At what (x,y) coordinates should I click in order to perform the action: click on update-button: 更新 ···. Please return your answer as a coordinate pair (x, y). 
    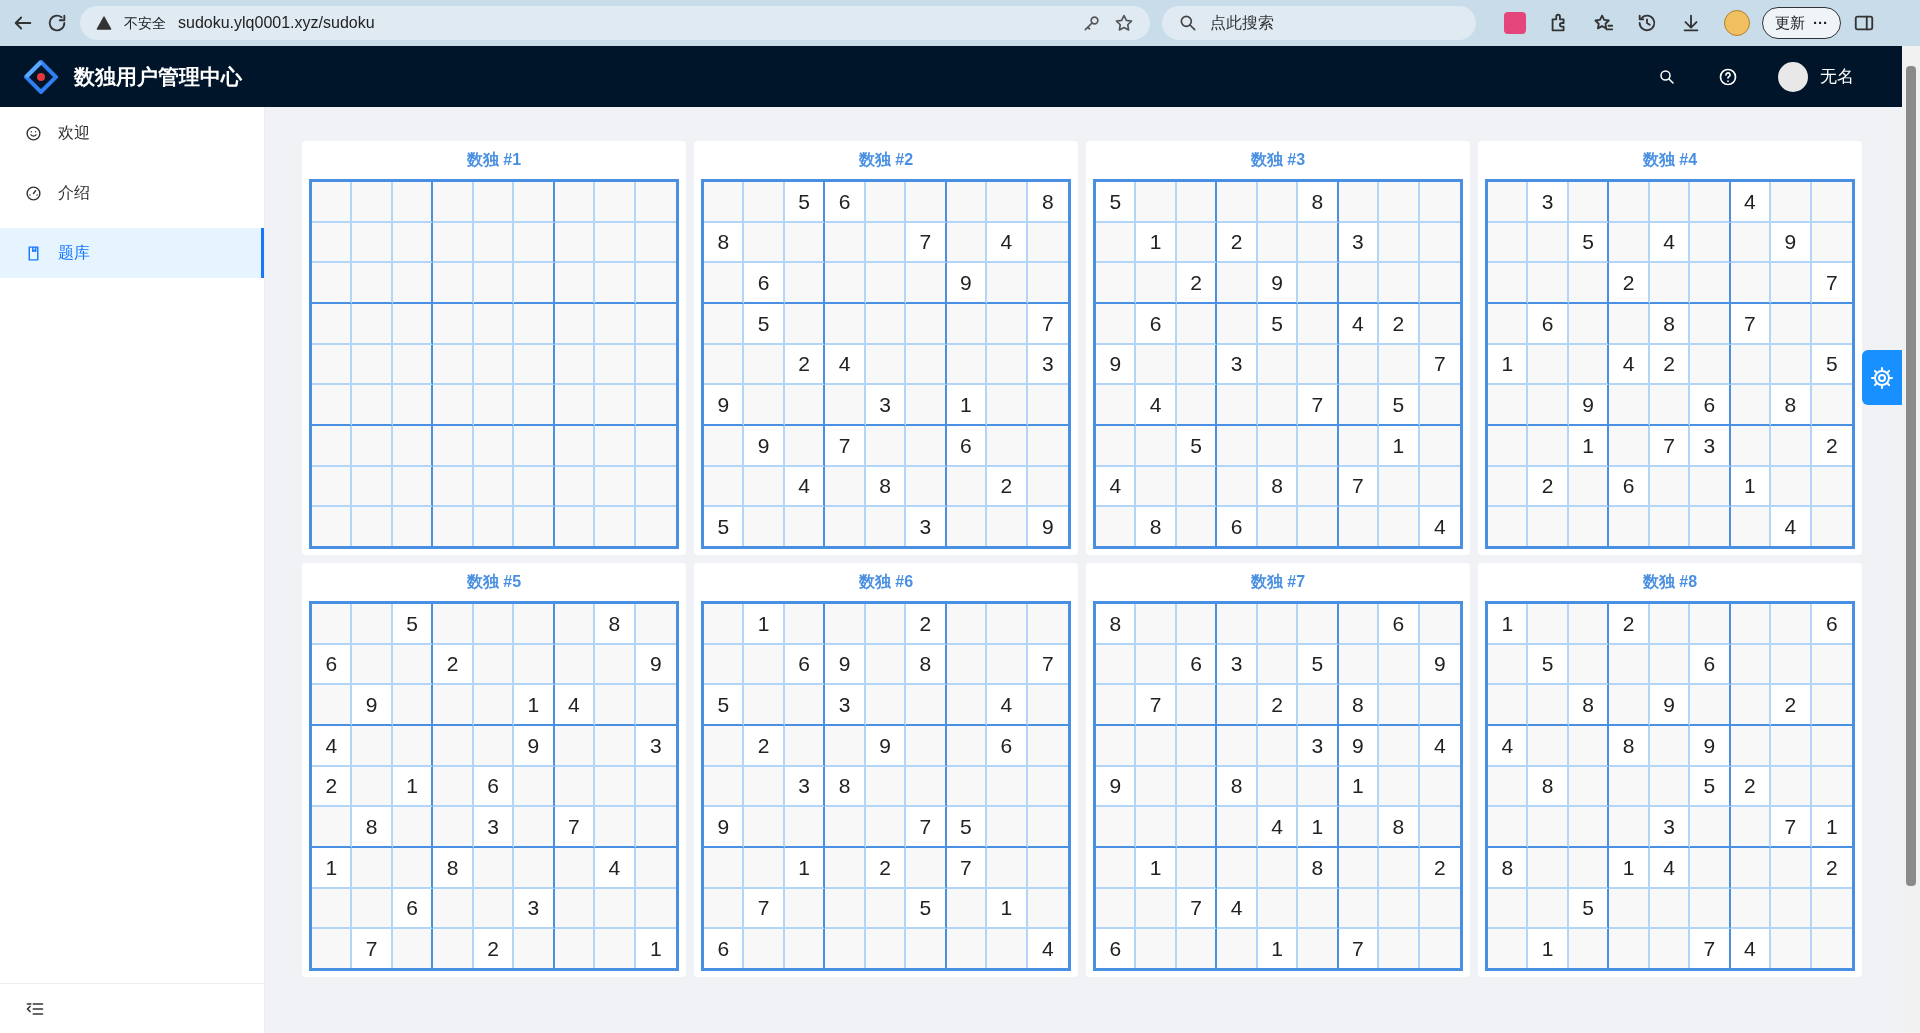
    Looking at the image, I should click on (1801, 23).